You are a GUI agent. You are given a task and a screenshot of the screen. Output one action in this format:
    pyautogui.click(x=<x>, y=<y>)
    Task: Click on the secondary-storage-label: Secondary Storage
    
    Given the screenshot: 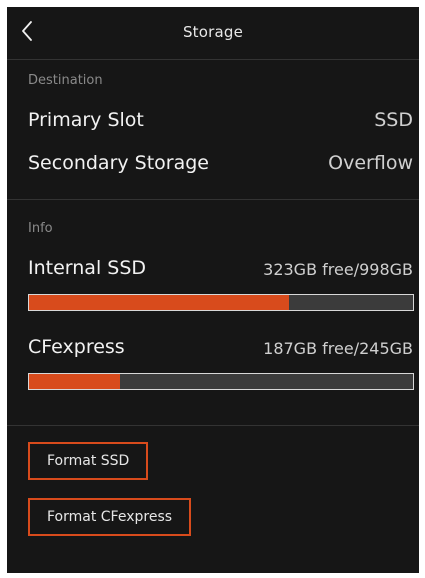 What is the action you would take?
    pyautogui.click(x=119, y=163)
    